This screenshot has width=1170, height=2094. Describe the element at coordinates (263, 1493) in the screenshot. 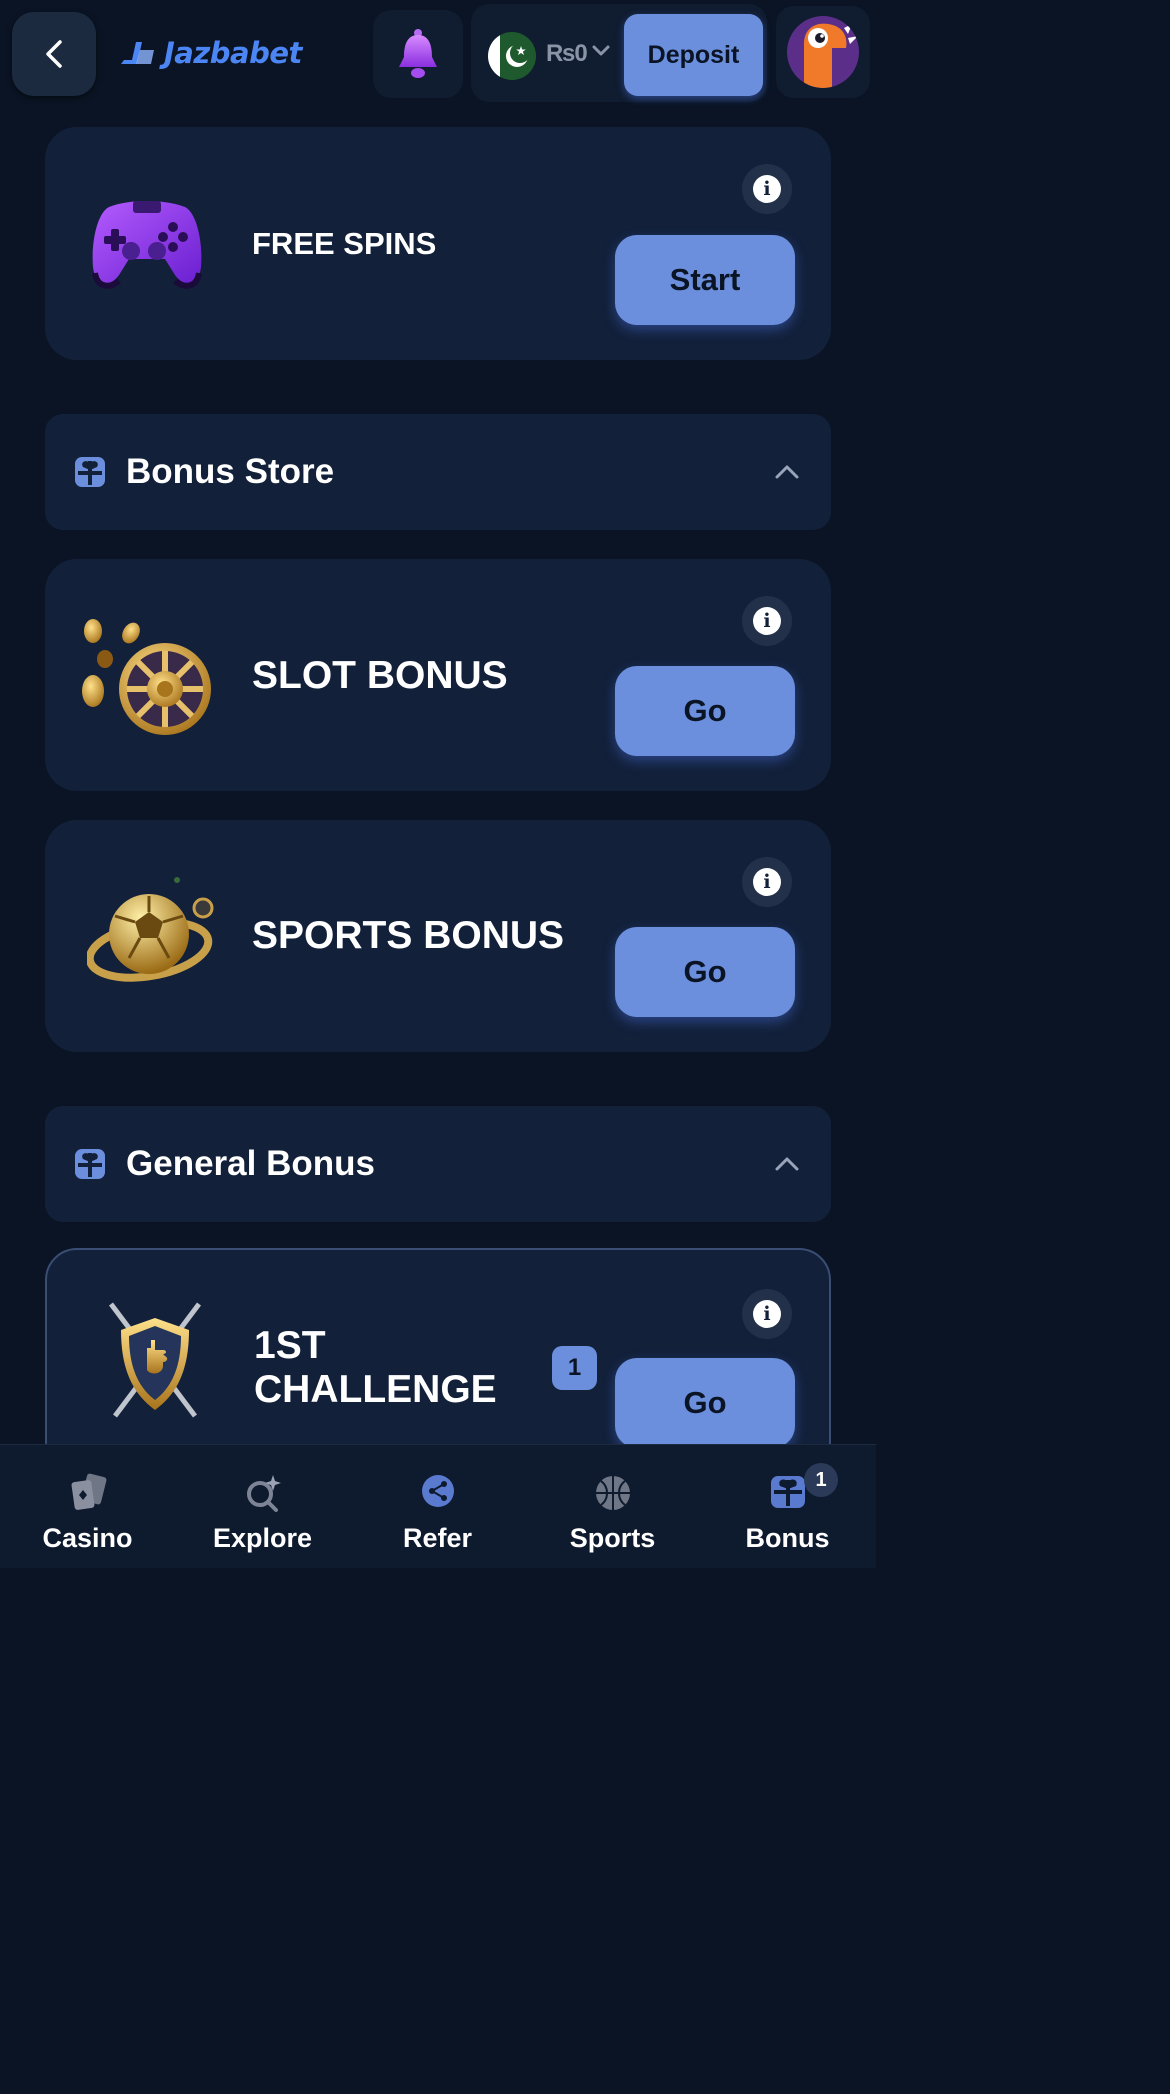

I see `explore-icon` at that location.